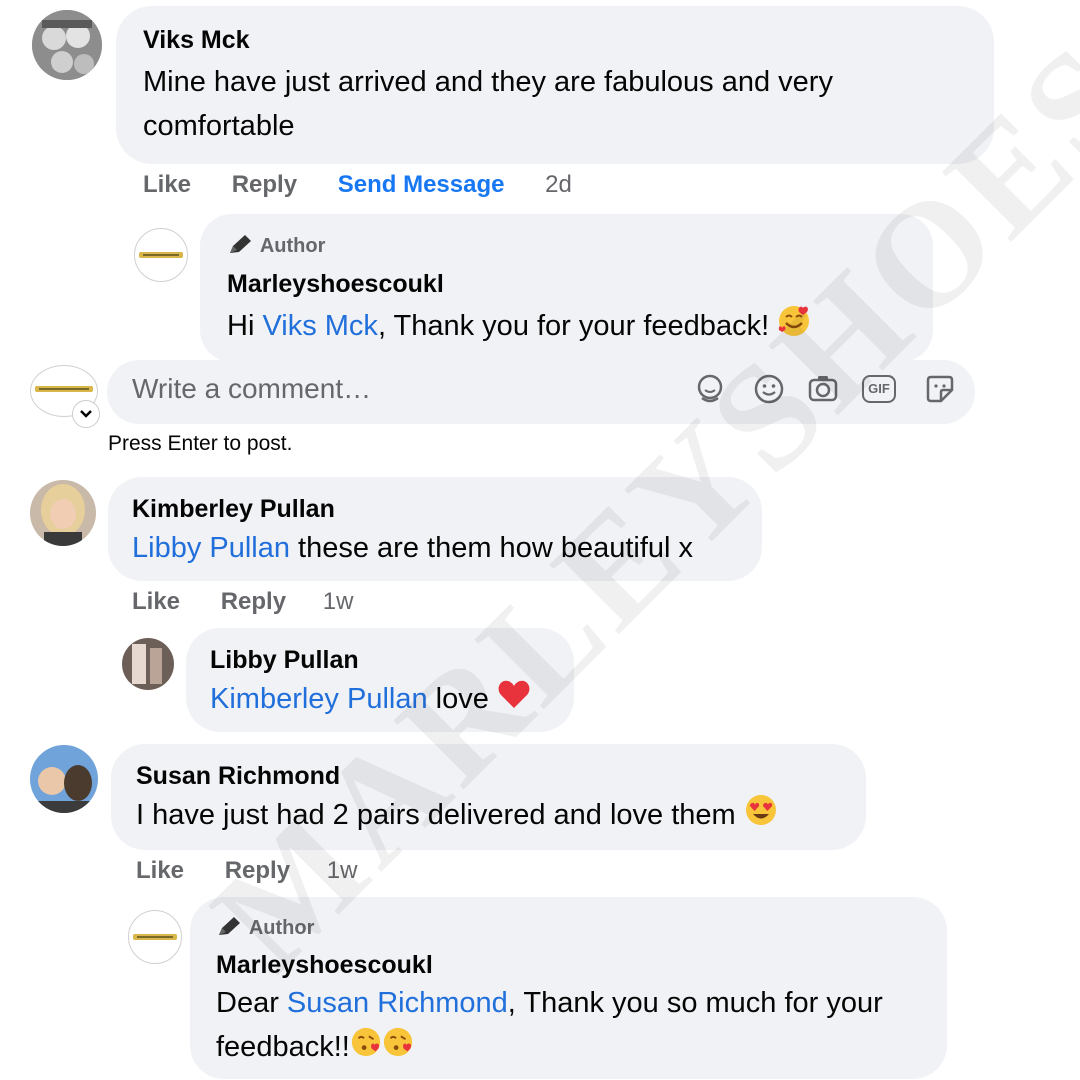  What do you see at coordinates (940, 389) in the screenshot?
I see `sticker-icon` at bounding box center [940, 389].